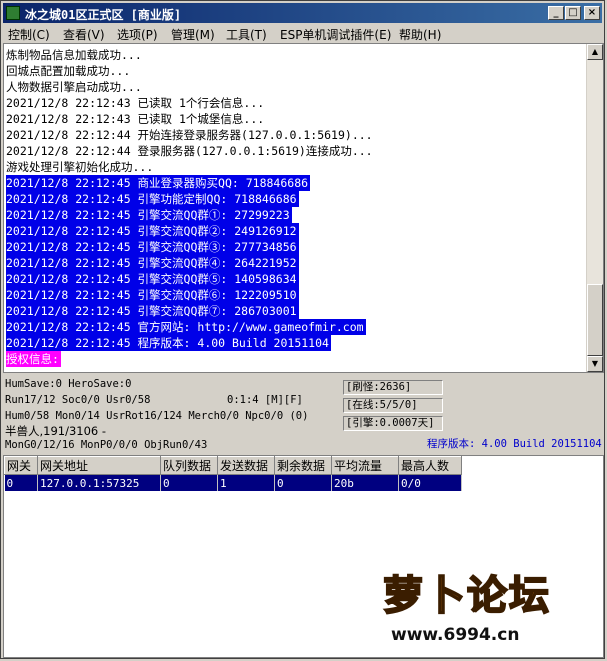 This screenshot has width=607, height=661. I want to click on monster-status: 半兽人,191/3106 -, so click(56, 431).